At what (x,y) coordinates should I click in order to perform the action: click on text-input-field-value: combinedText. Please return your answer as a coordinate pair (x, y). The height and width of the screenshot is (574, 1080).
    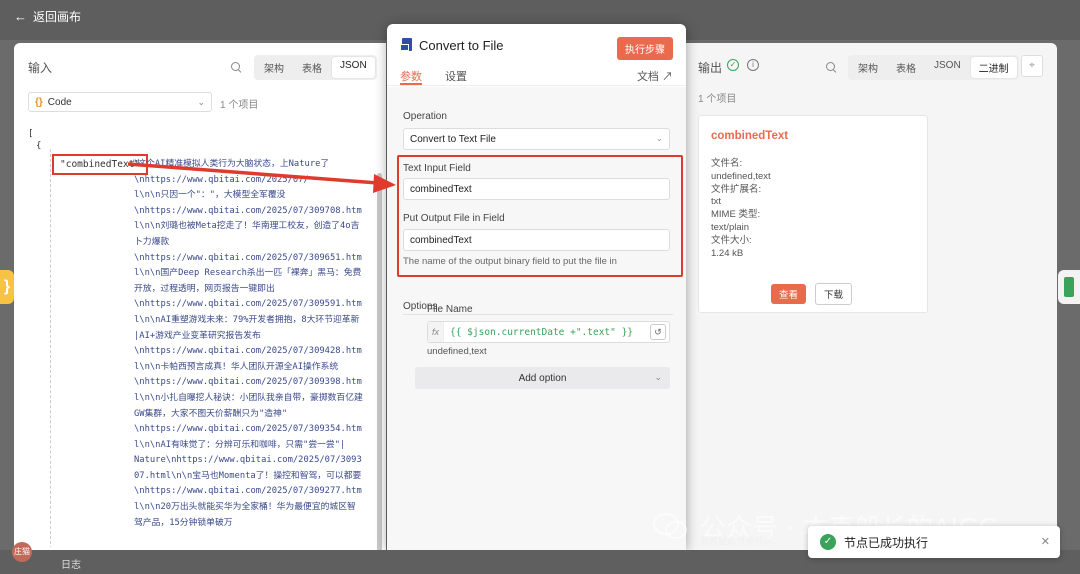
    Looking at the image, I should click on (441, 189).